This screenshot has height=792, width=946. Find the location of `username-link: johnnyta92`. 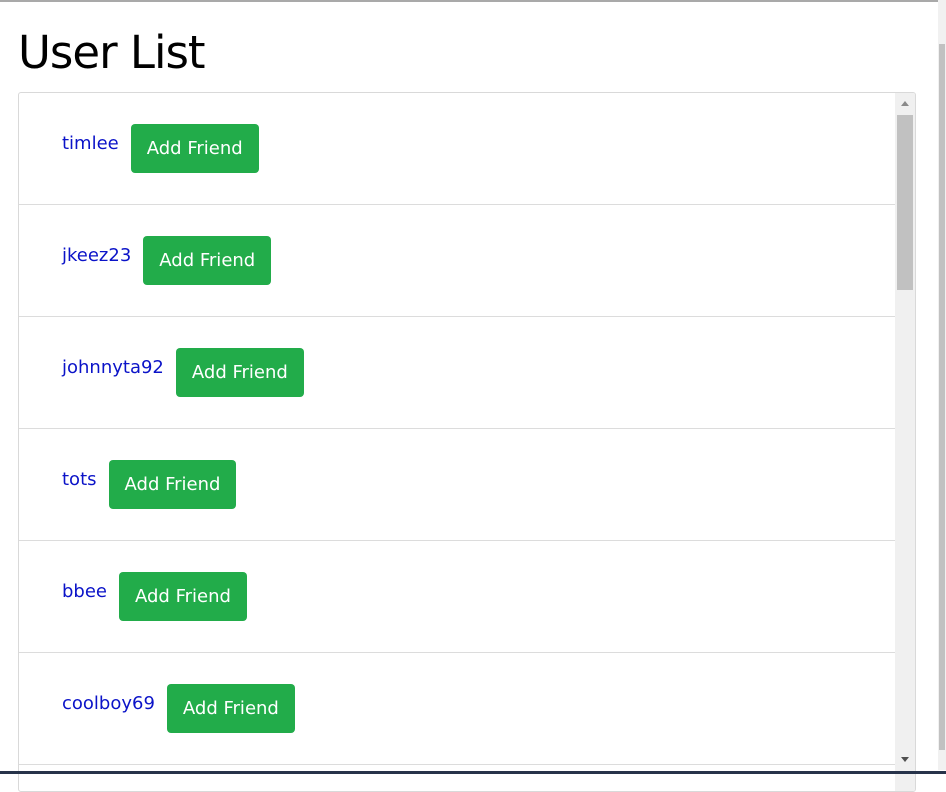

username-link: johnnyta92 is located at coordinates (113, 367).